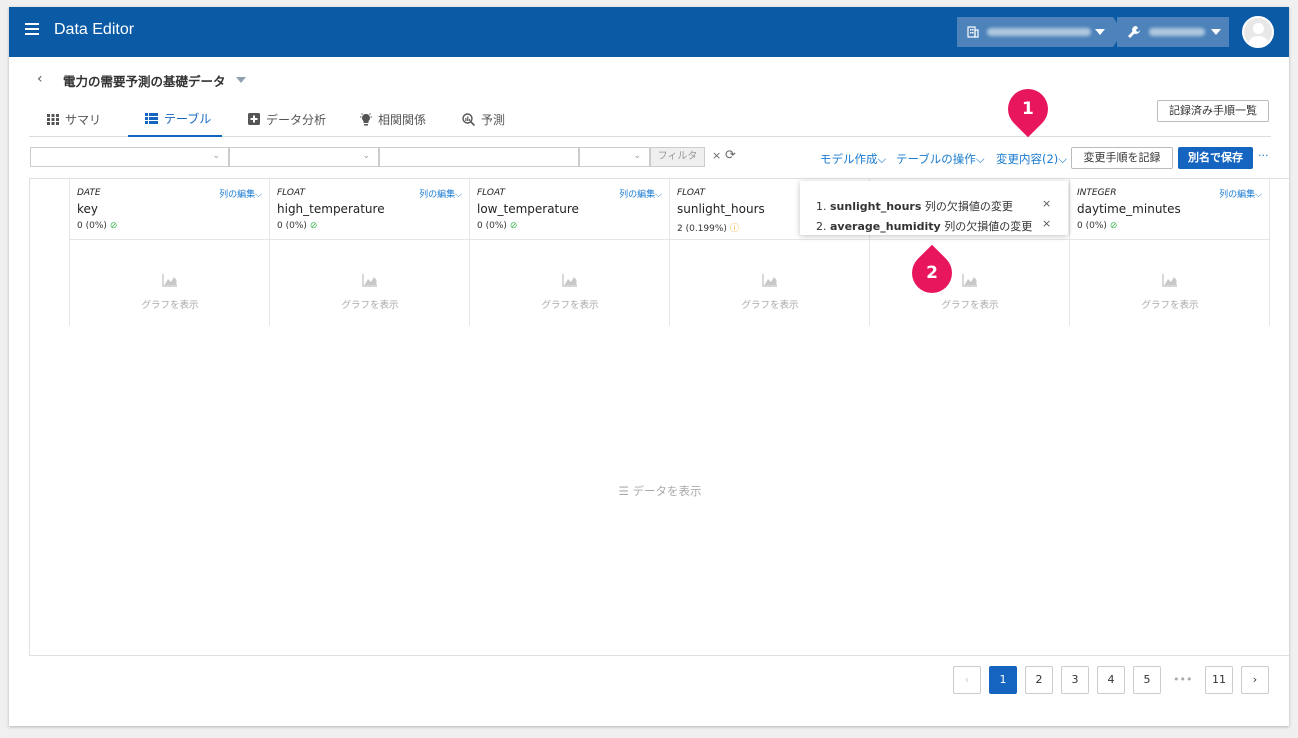 This screenshot has height=738, width=1298. What do you see at coordinates (144, 80) in the screenshot?
I see `dataset-title: 電力の需要予測の基礎データ` at bounding box center [144, 80].